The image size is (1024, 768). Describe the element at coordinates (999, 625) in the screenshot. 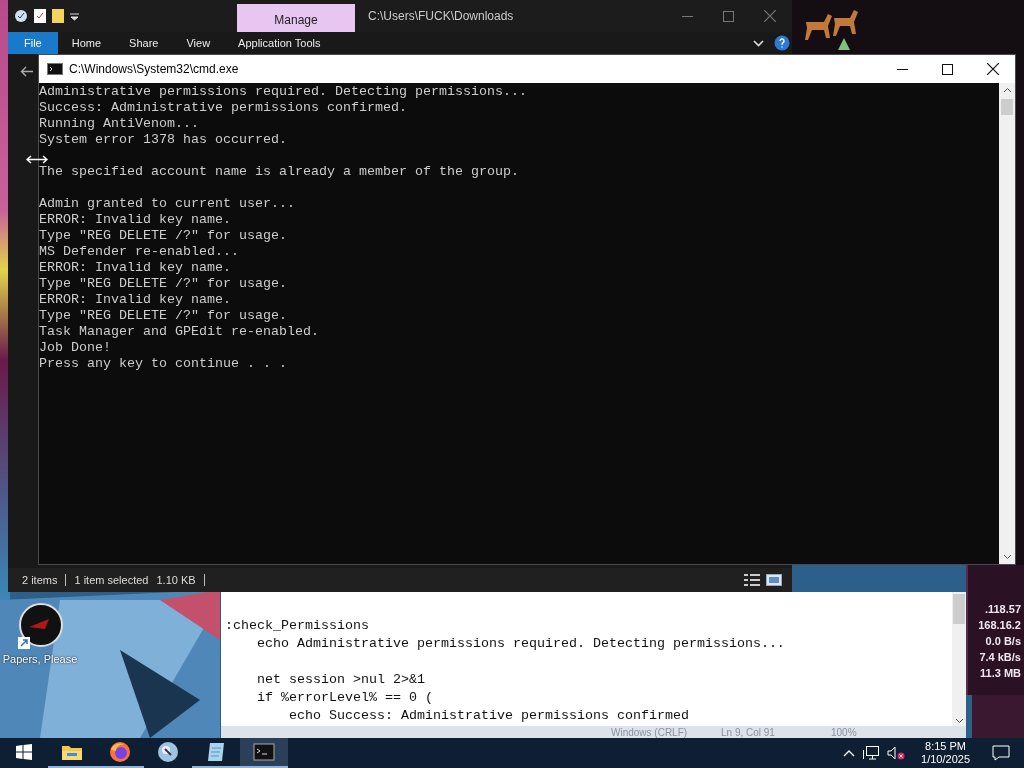

I see `meter-reading: 168.16.2` at that location.